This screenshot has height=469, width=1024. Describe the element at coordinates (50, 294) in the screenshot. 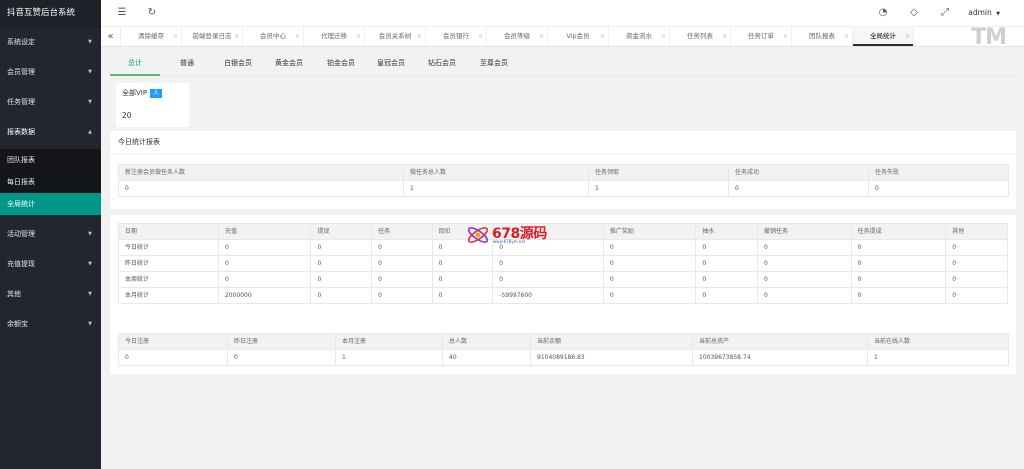

I see `sidebar-item-other: 其他 ▼` at that location.